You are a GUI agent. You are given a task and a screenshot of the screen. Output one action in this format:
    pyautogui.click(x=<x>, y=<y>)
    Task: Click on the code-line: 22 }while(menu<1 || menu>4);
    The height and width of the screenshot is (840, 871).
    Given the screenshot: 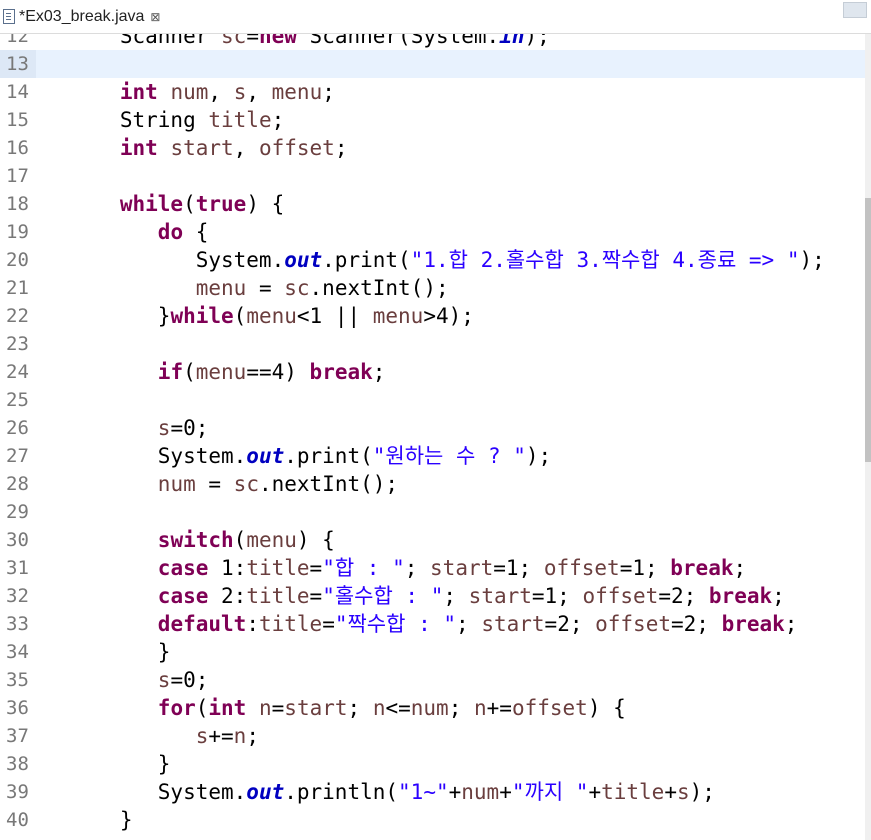 What is the action you would take?
    pyautogui.click(x=432, y=316)
    